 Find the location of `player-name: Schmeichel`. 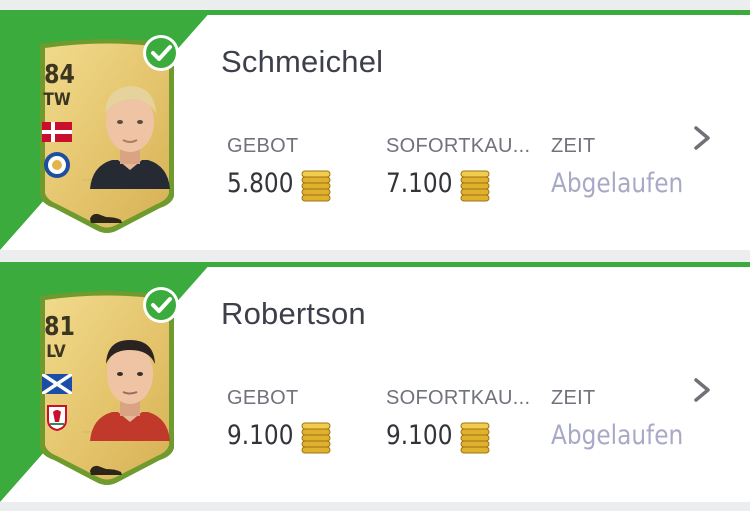

player-name: Schmeichel is located at coordinates (302, 61).